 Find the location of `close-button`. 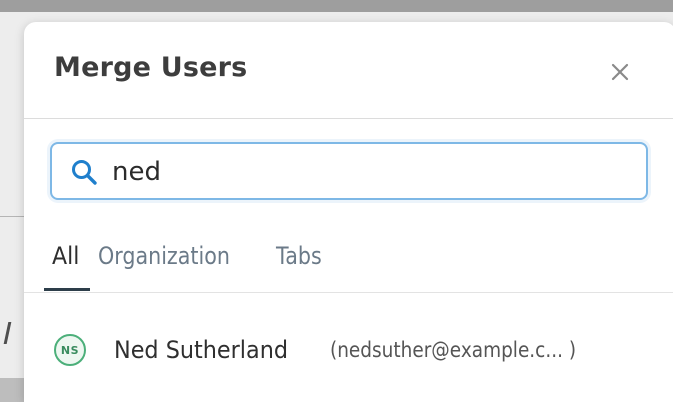

close-button is located at coordinates (620, 72).